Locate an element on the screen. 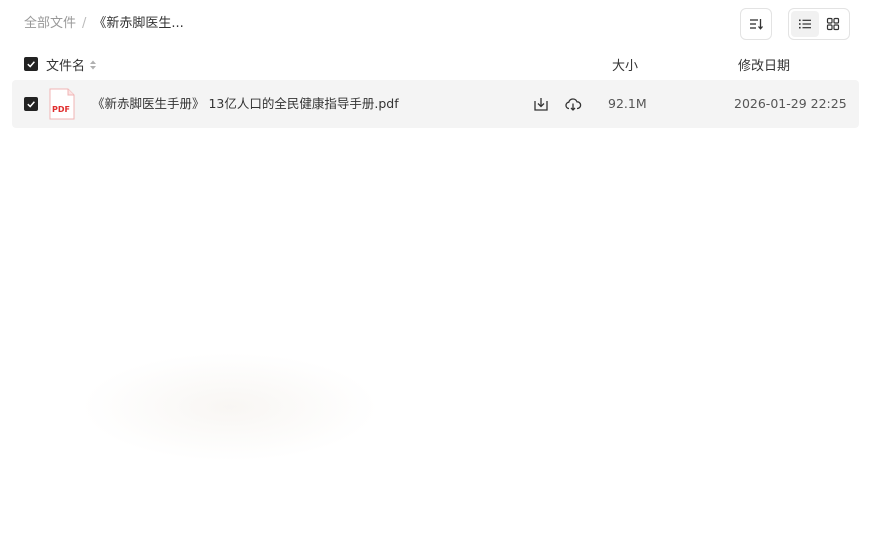 This screenshot has height=538, width=874. list-view-icon is located at coordinates (805, 24).